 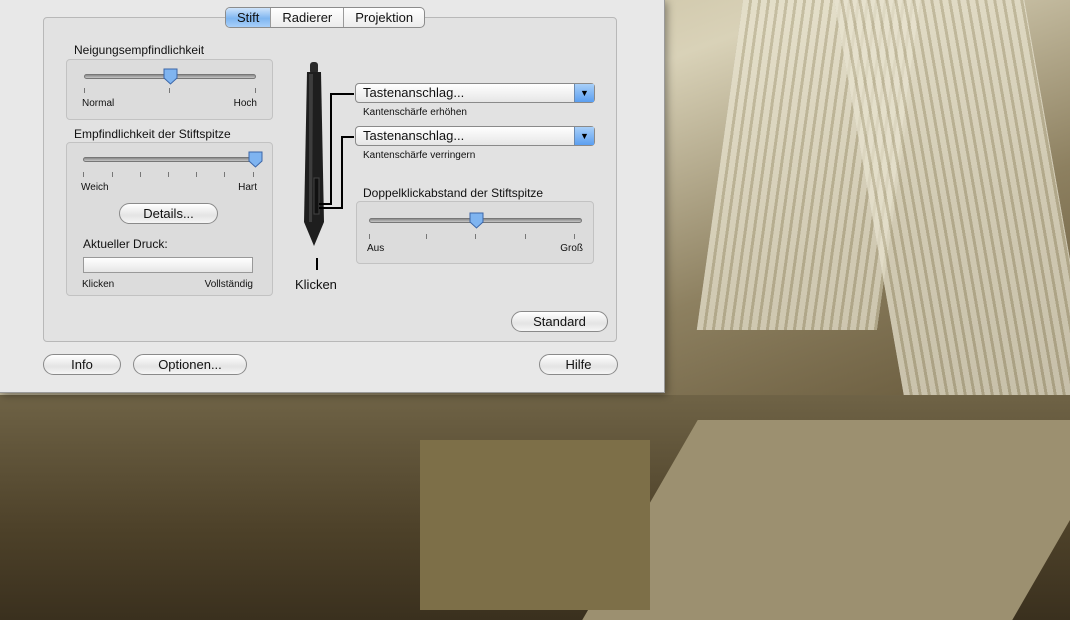 I want to click on pressure-bar, so click(x=168, y=265).